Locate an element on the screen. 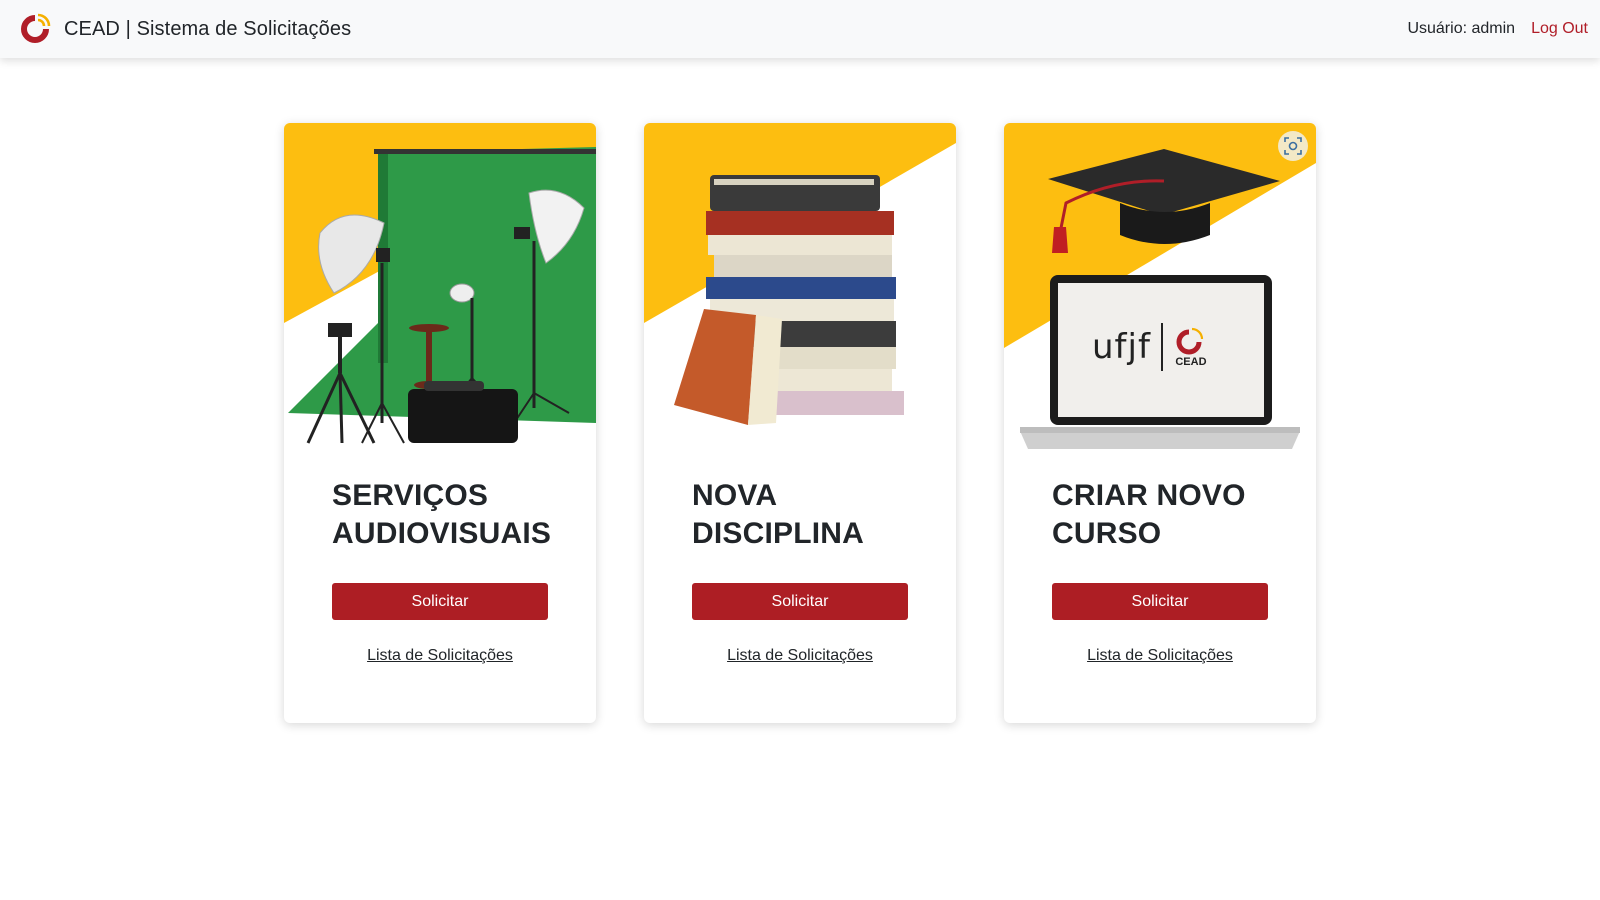 This screenshot has width=1600, height=900. user-area: Usuário: admin Log Out is located at coordinates (1497, 29).